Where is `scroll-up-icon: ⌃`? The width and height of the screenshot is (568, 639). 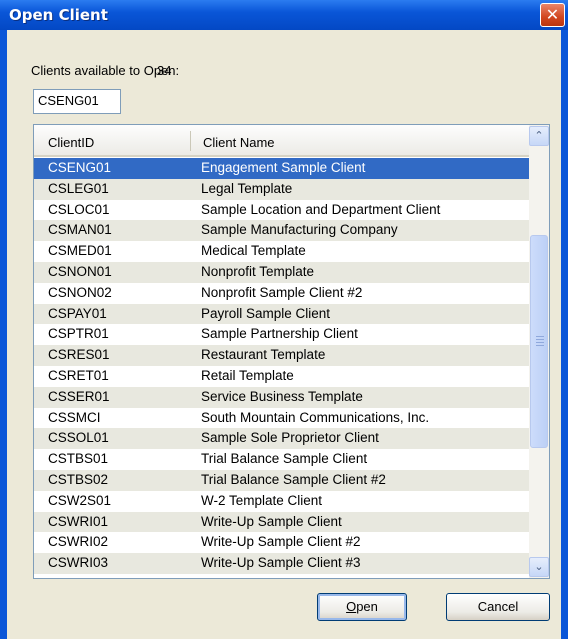 scroll-up-icon: ⌃ is located at coordinates (539, 136).